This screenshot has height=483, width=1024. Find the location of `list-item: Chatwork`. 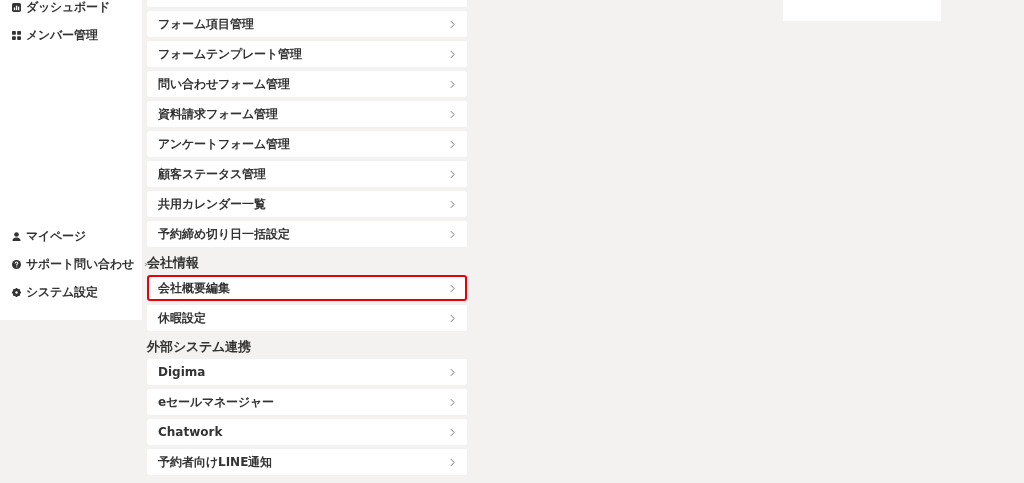

list-item: Chatwork is located at coordinates (307, 432).